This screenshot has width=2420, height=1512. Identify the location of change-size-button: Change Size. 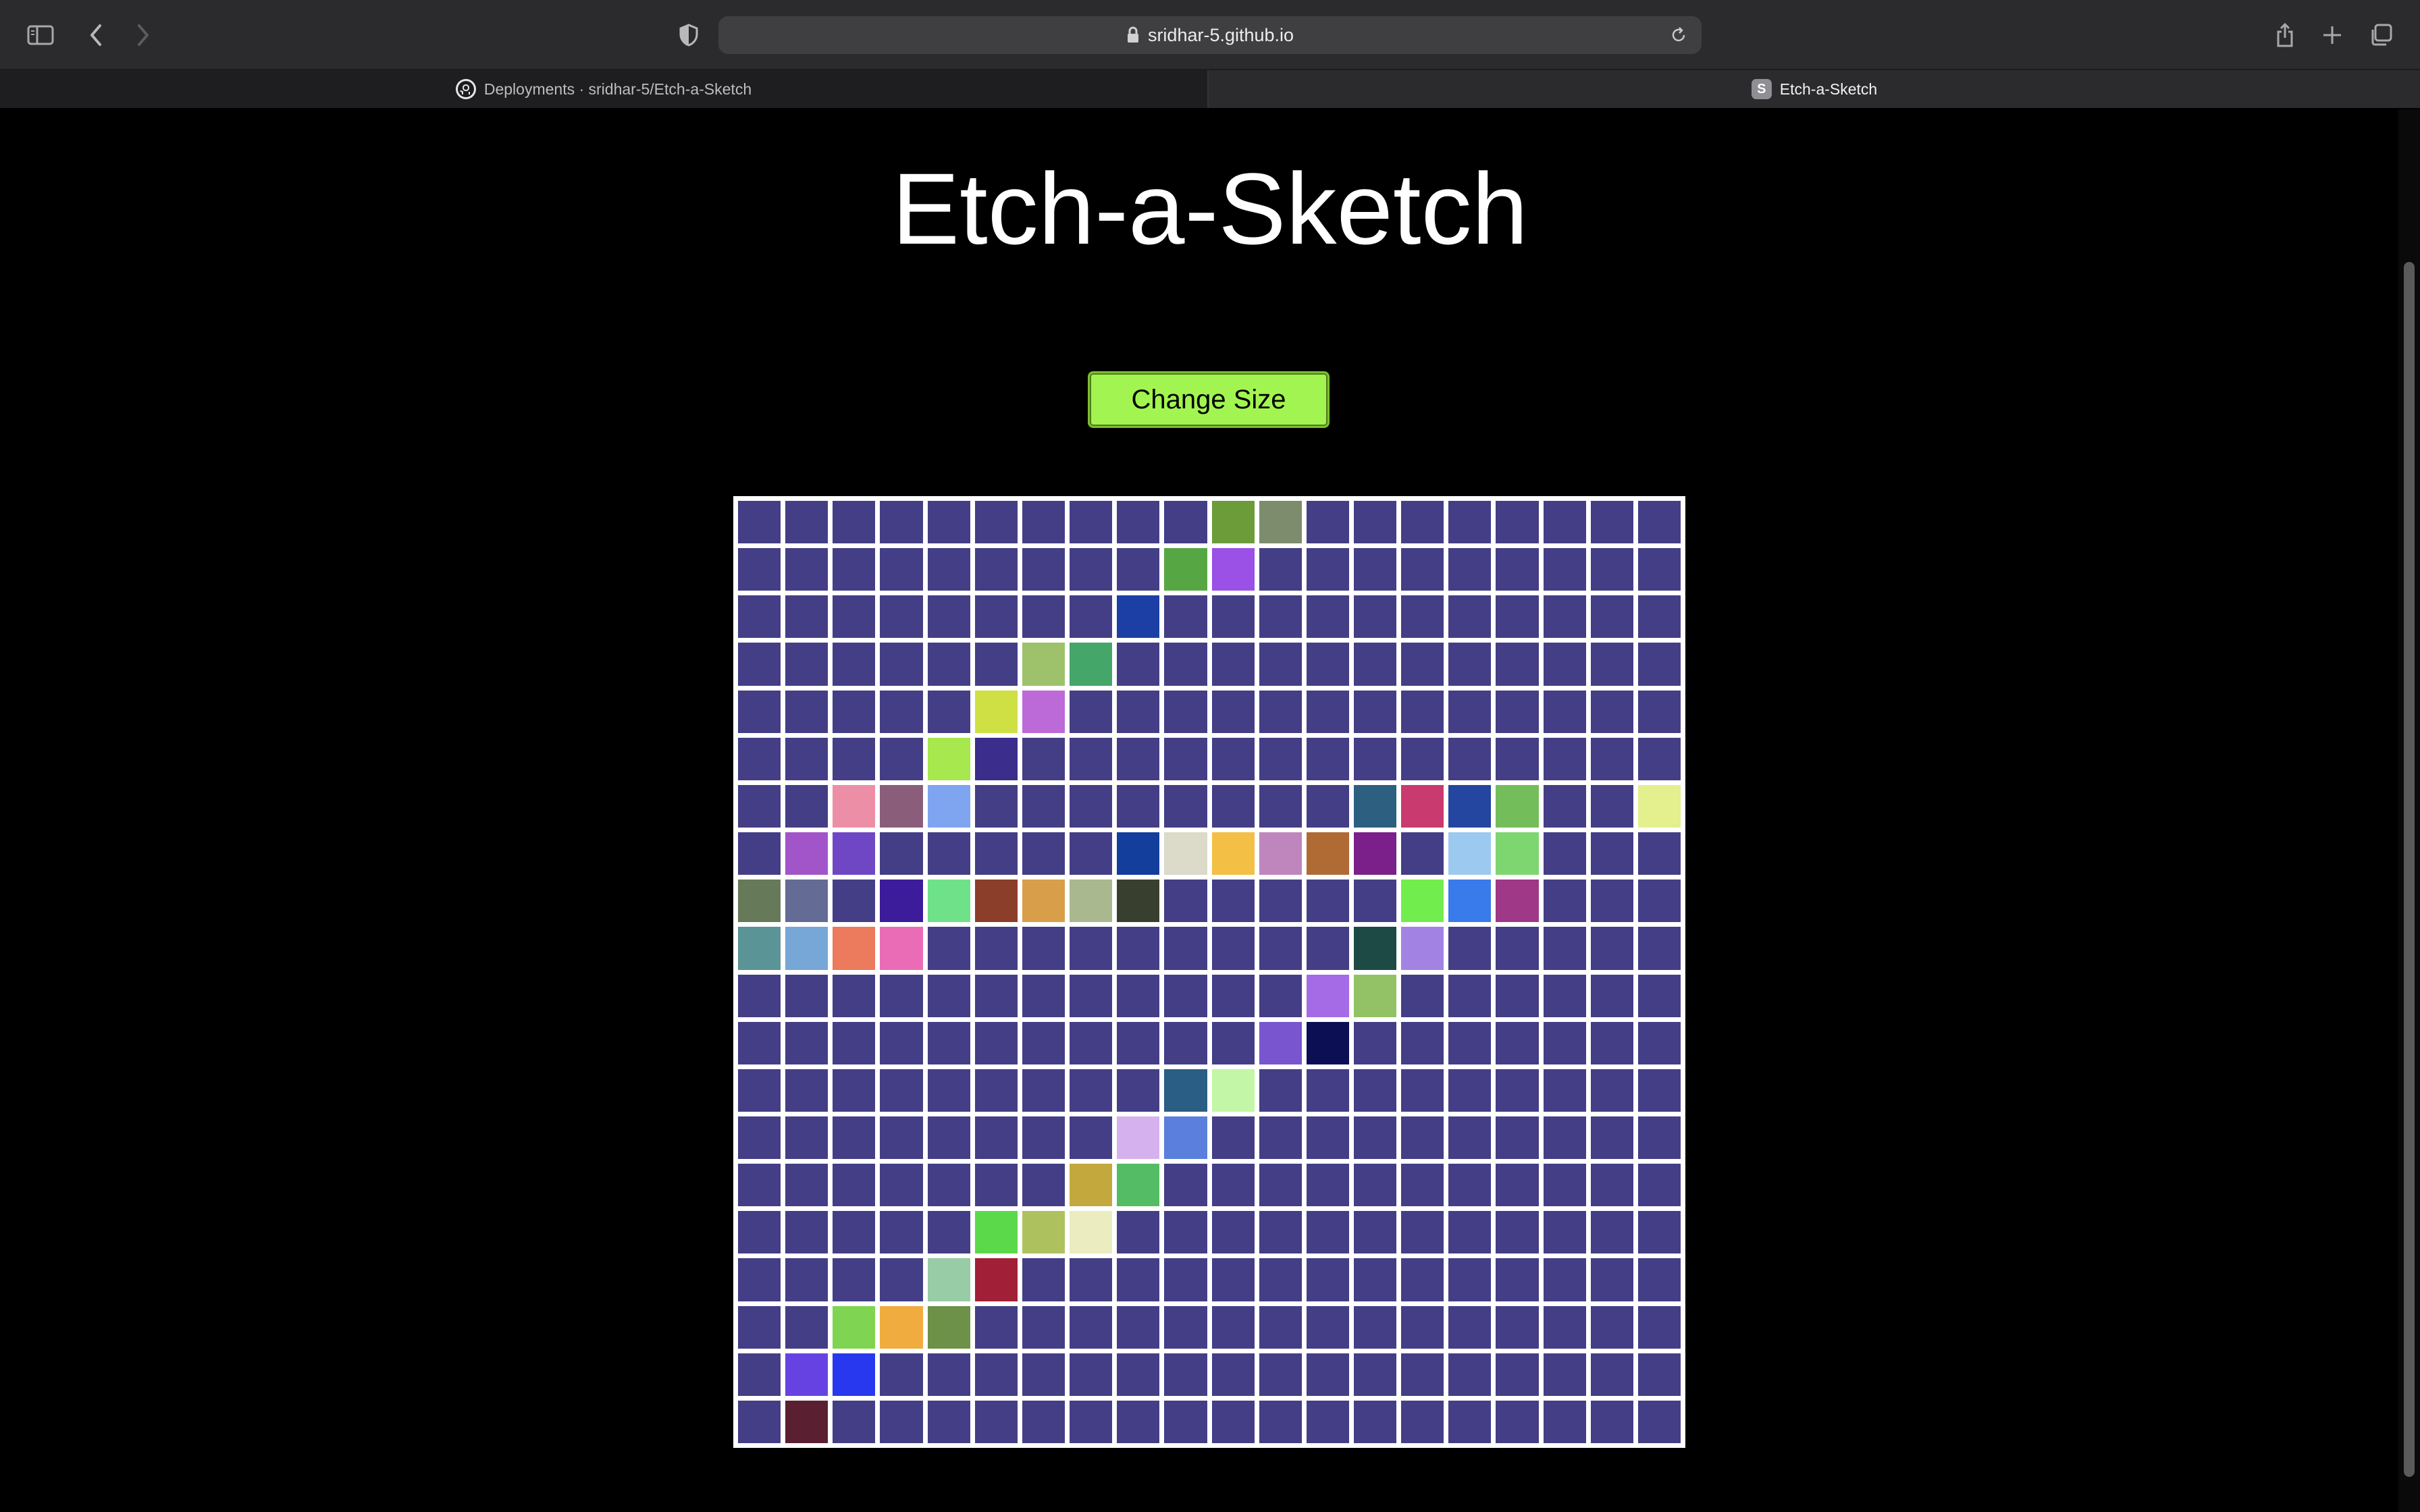
(1209, 399).